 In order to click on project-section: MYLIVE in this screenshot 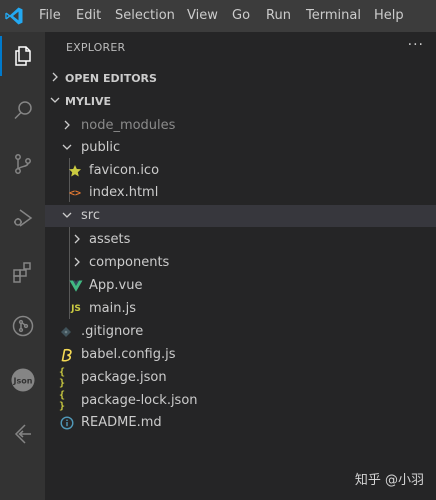, I will do `click(240, 101)`.